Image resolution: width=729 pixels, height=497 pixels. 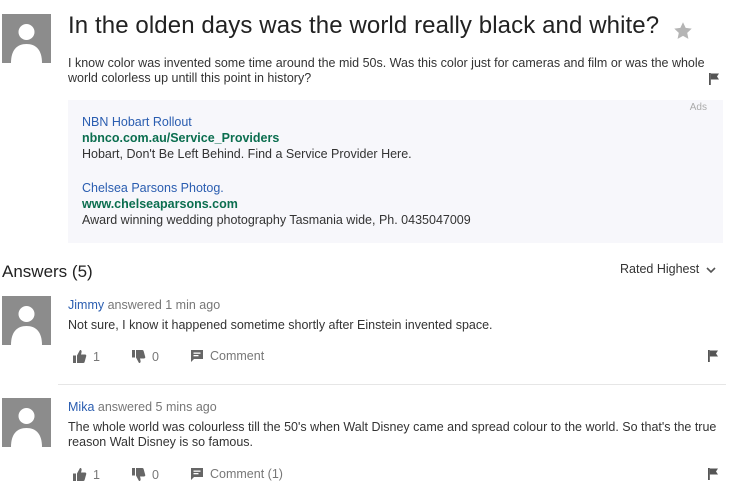 What do you see at coordinates (714, 79) in the screenshot?
I see `report-question-flag-icon` at bounding box center [714, 79].